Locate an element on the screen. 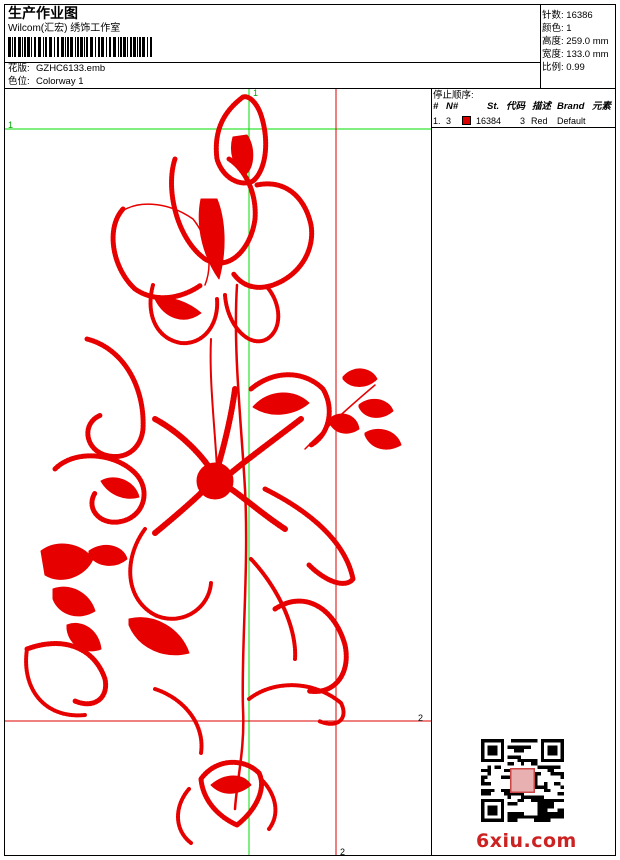 The width and height of the screenshot is (620, 860). qr-logo-stamp is located at coordinates (522, 780).